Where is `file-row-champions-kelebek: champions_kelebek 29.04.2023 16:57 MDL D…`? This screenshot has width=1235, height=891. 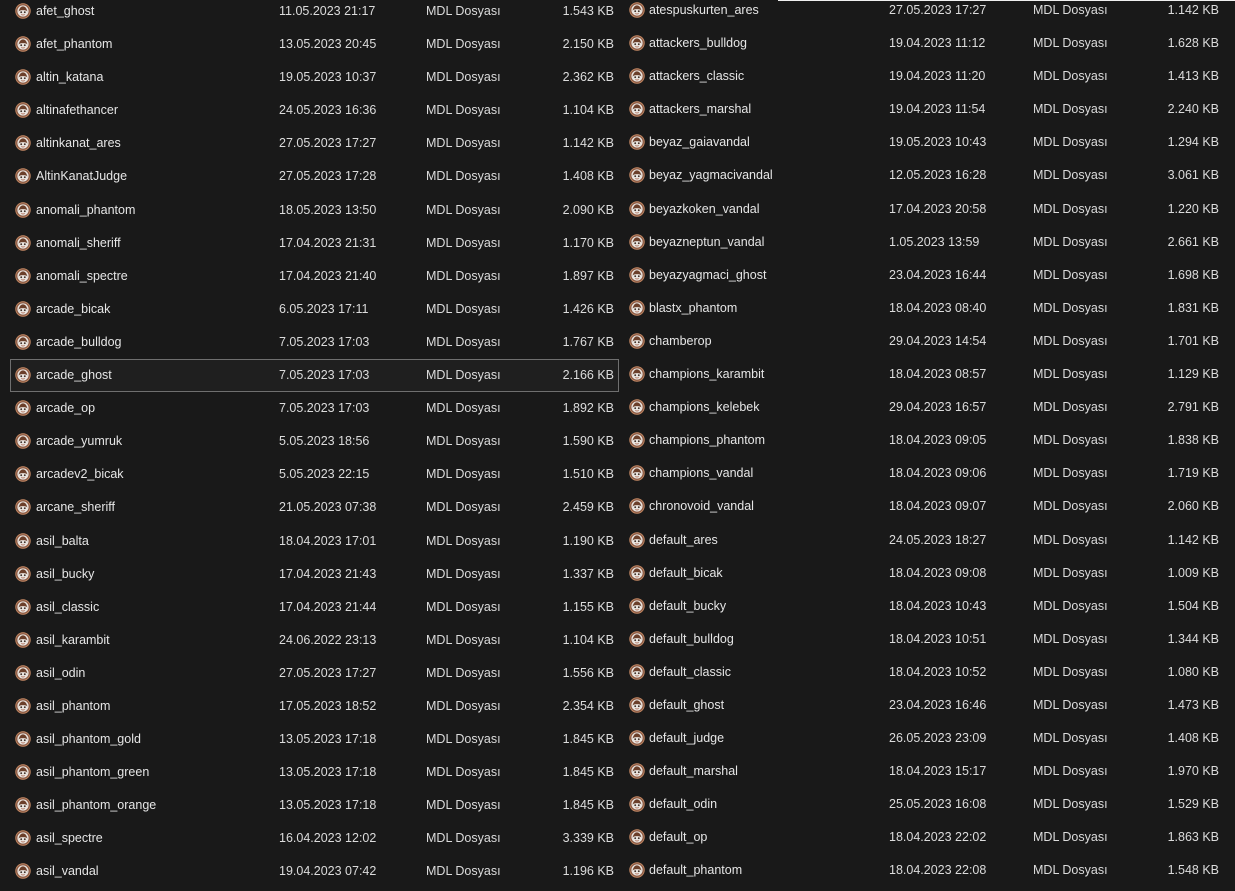
file-row-champions-kelebek: champions_kelebek 29.04.2023 16:57 MDL D… is located at coordinates (929, 407).